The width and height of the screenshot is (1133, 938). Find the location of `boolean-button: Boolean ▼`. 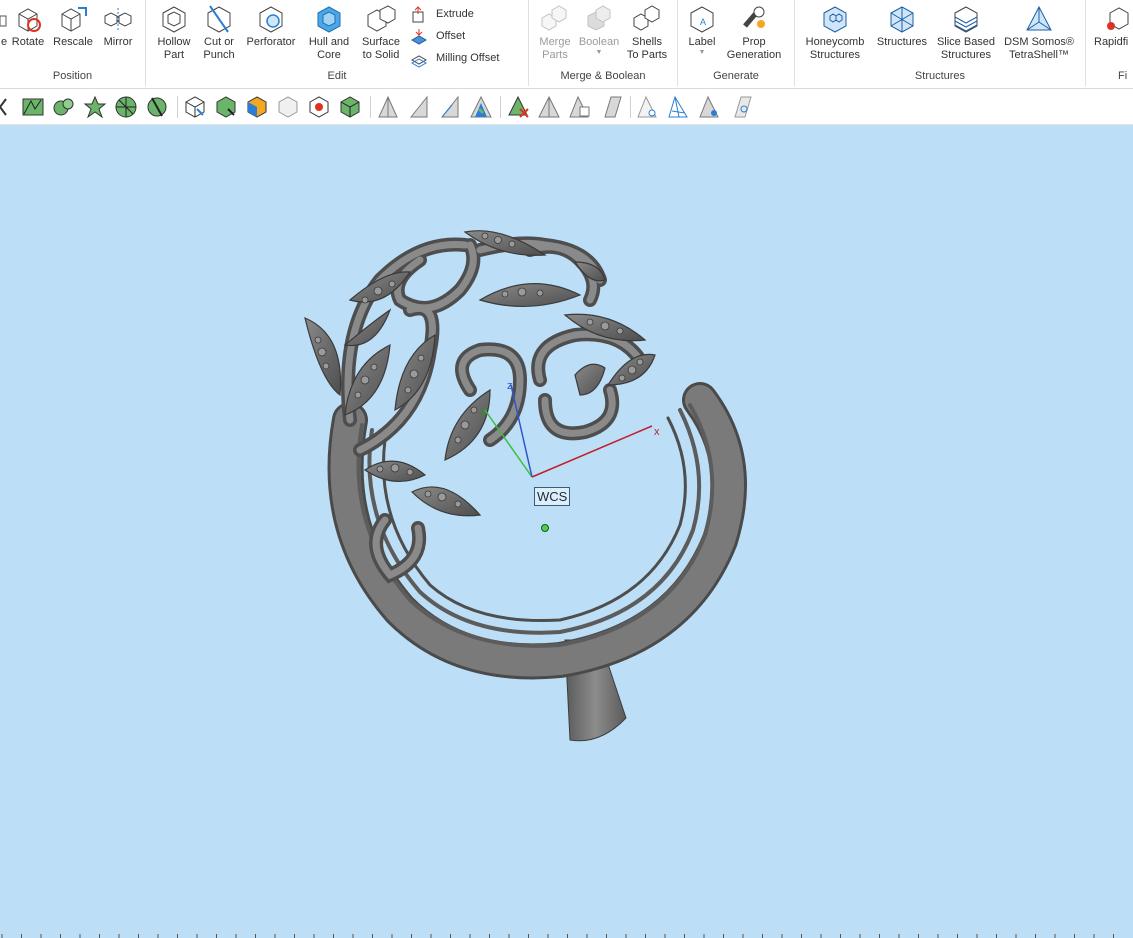

boolean-button: Boolean ▼ is located at coordinates (599, 30).